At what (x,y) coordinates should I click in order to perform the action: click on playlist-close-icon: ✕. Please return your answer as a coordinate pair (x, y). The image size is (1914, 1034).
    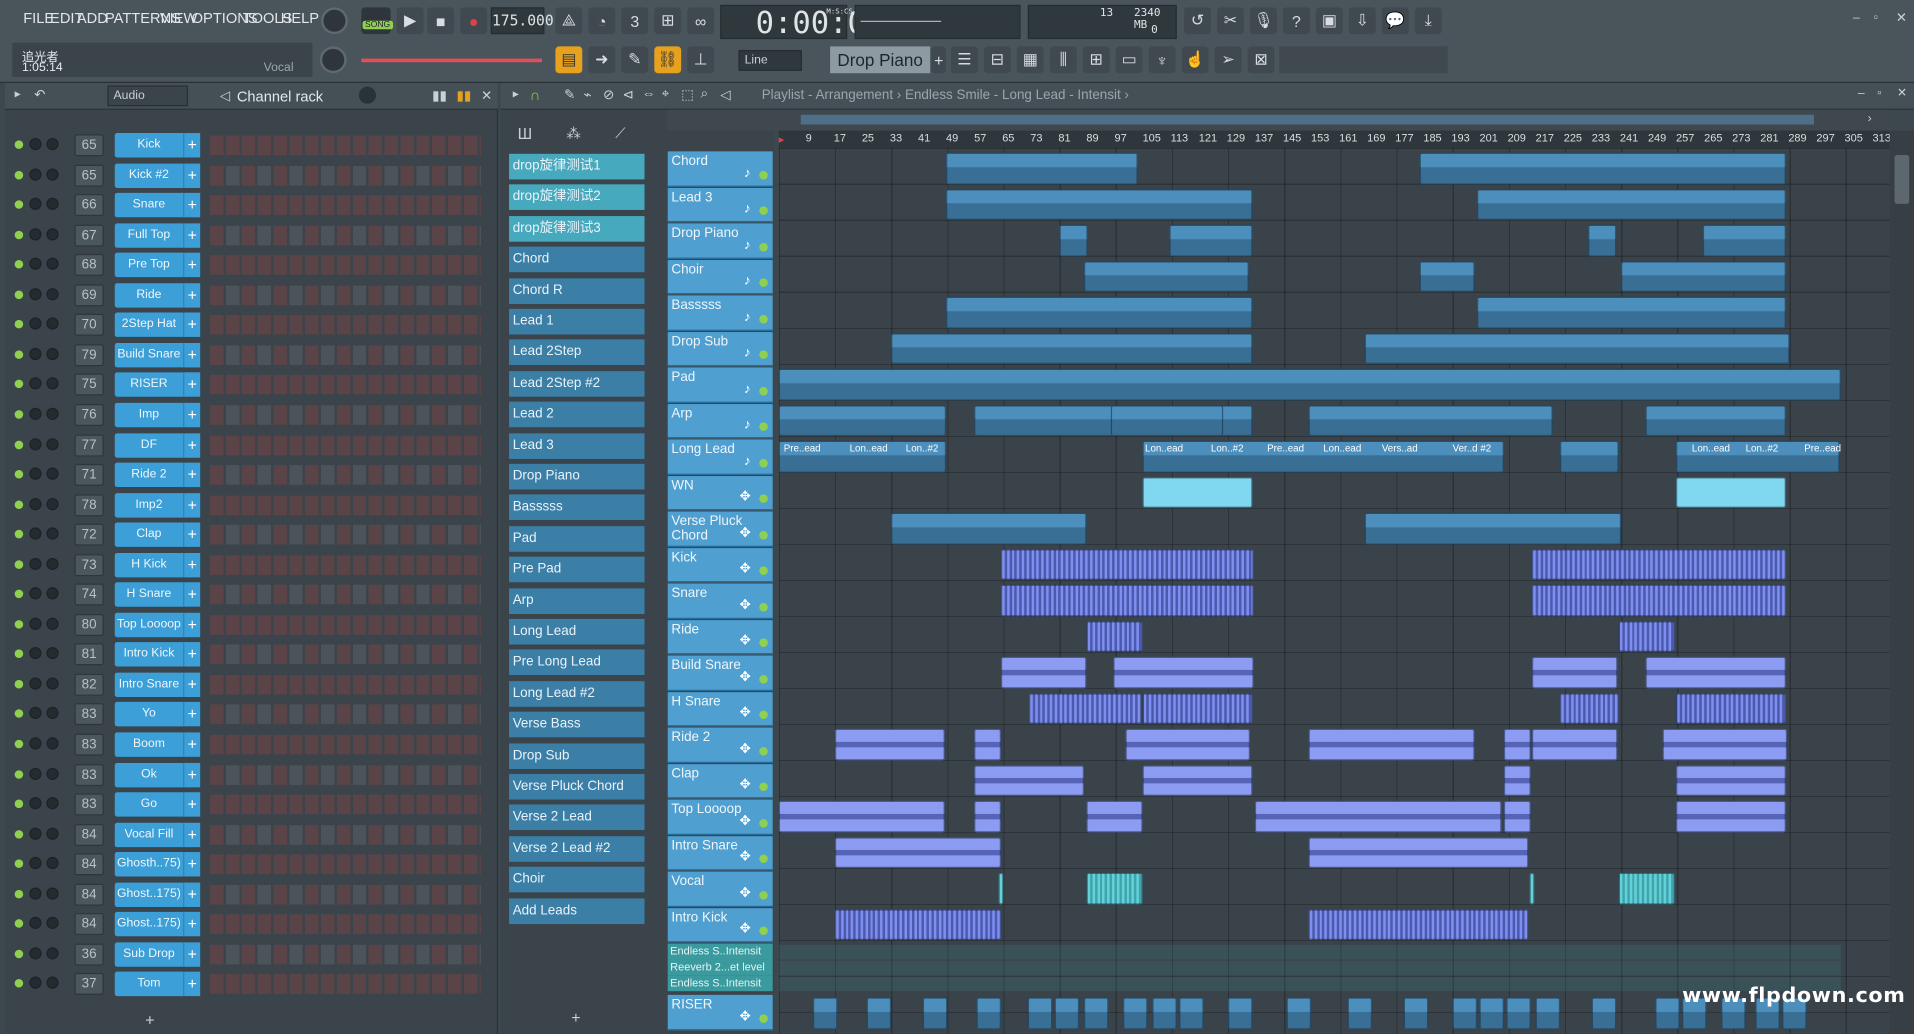
    Looking at the image, I should click on (1902, 93).